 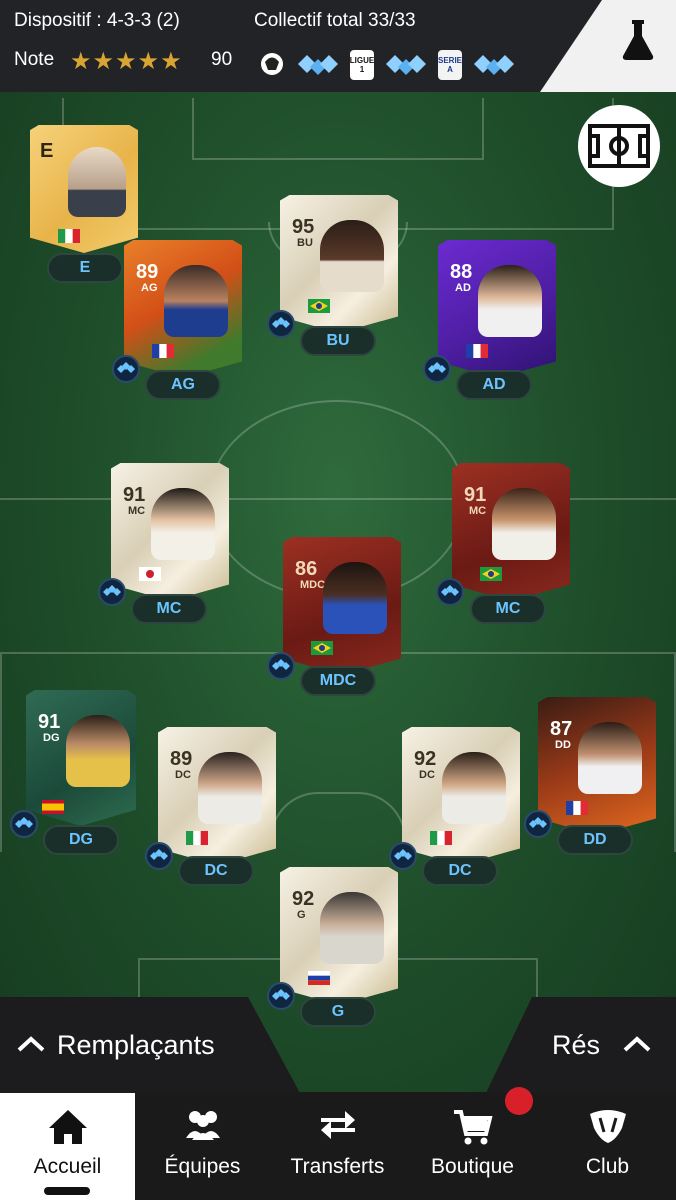 I want to click on player-card-lcb: 89 DC, so click(x=217, y=796).